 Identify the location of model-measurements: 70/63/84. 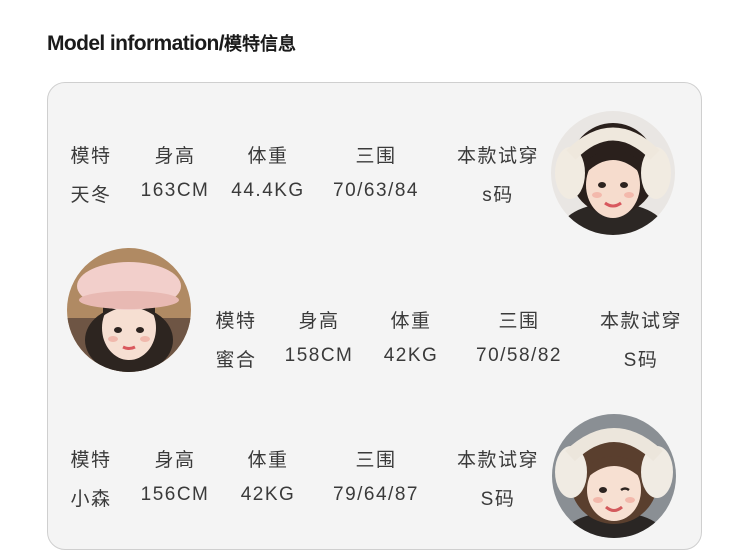
(376, 190).